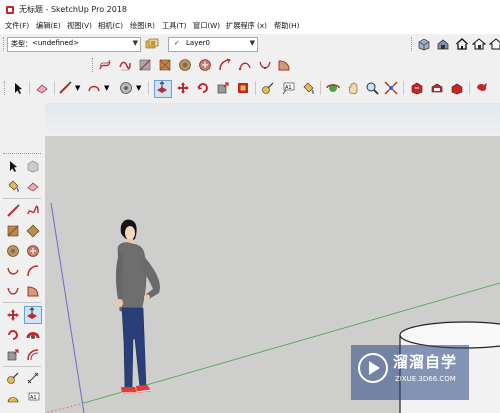 This screenshot has height=413, width=500. What do you see at coordinates (142, 26) in the screenshot?
I see `menu-draw: 绘图(R)` at bounding box center [142, 26].